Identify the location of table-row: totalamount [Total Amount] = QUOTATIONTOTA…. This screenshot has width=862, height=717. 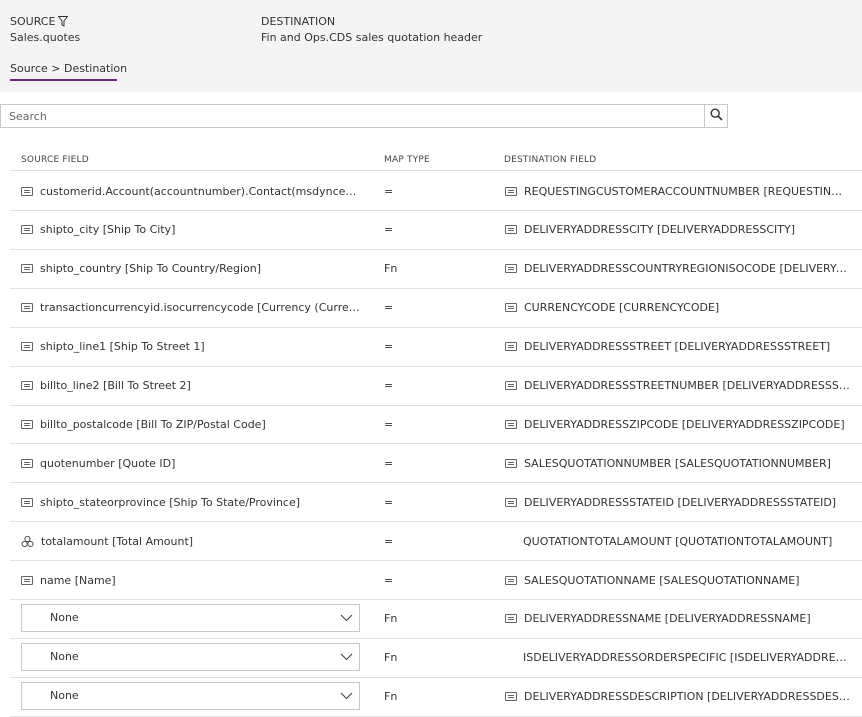
(436, 542).